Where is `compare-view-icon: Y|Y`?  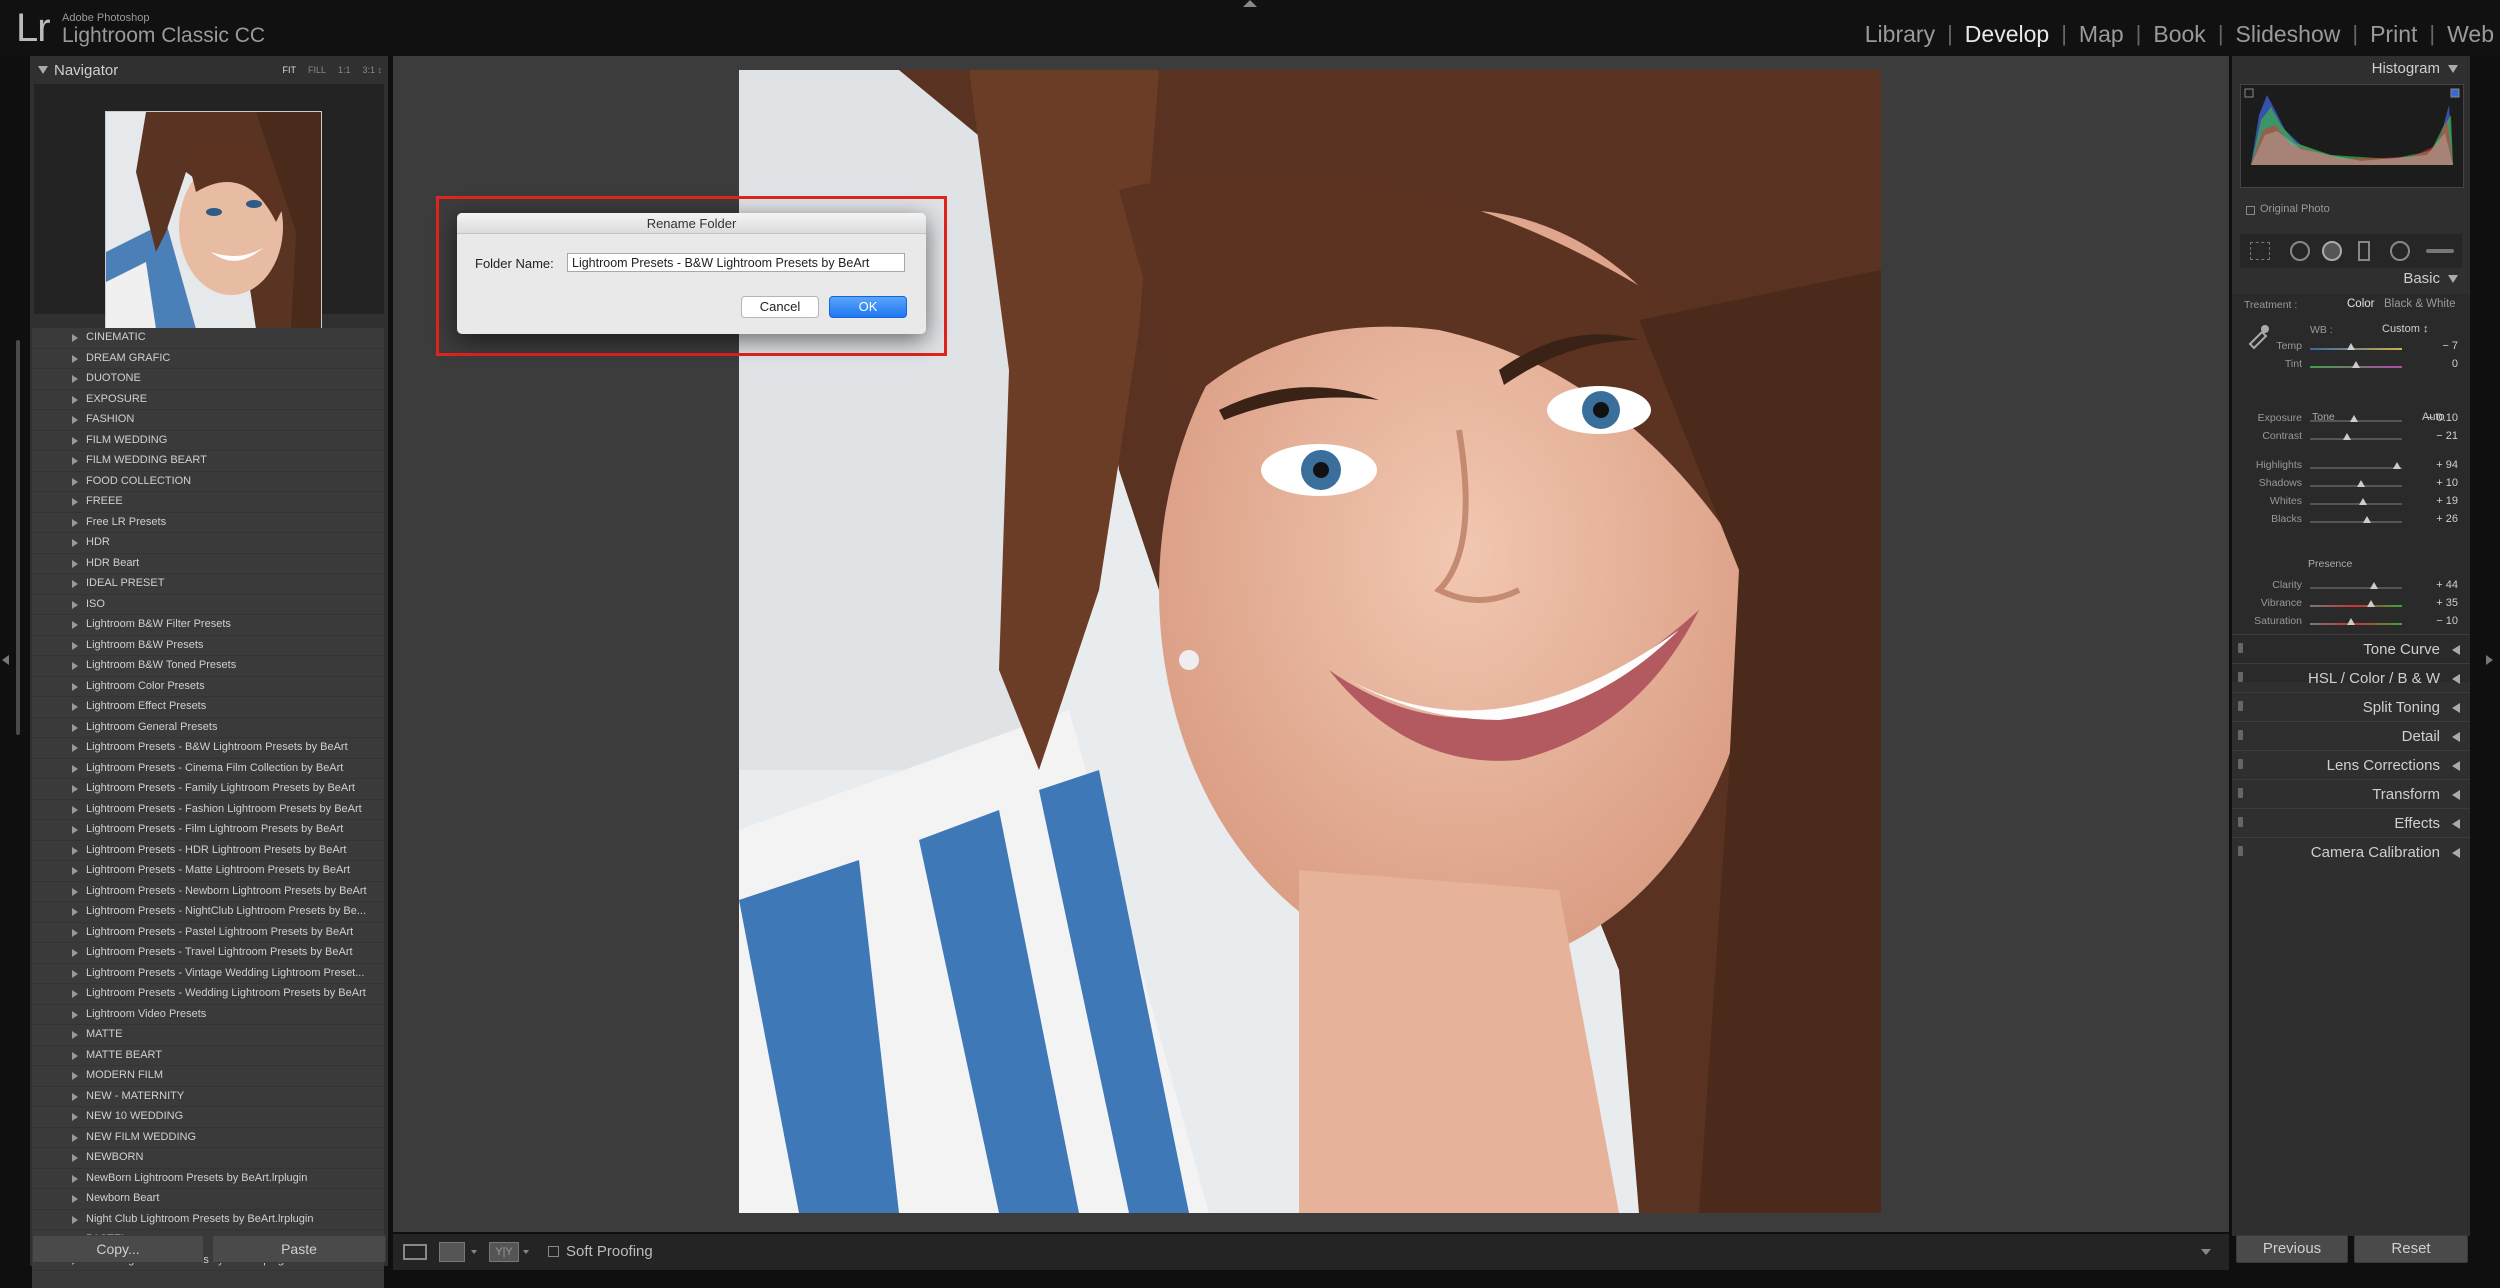 compare-view-icon: Y|Y is located at coordinates (504, 1252).